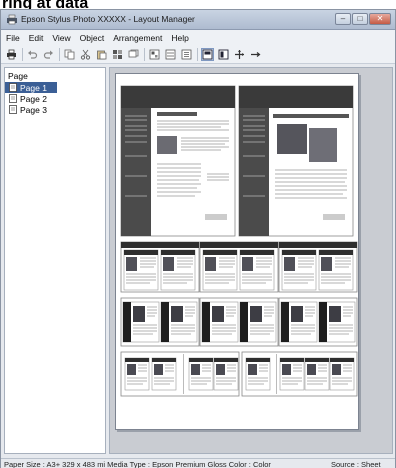 The height and width of the screenshot is (468, 396). I want to click on arrange-alt-icon, so click(170, 54).